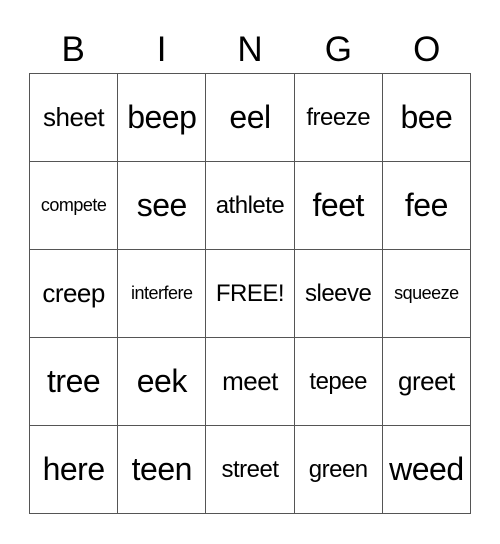 The width and height of the screenshot is (500, 544). What do you see at coordinates (162, 206) in the screenshot?
I see `bingo-cell: see` at bounding box center [162, 206].